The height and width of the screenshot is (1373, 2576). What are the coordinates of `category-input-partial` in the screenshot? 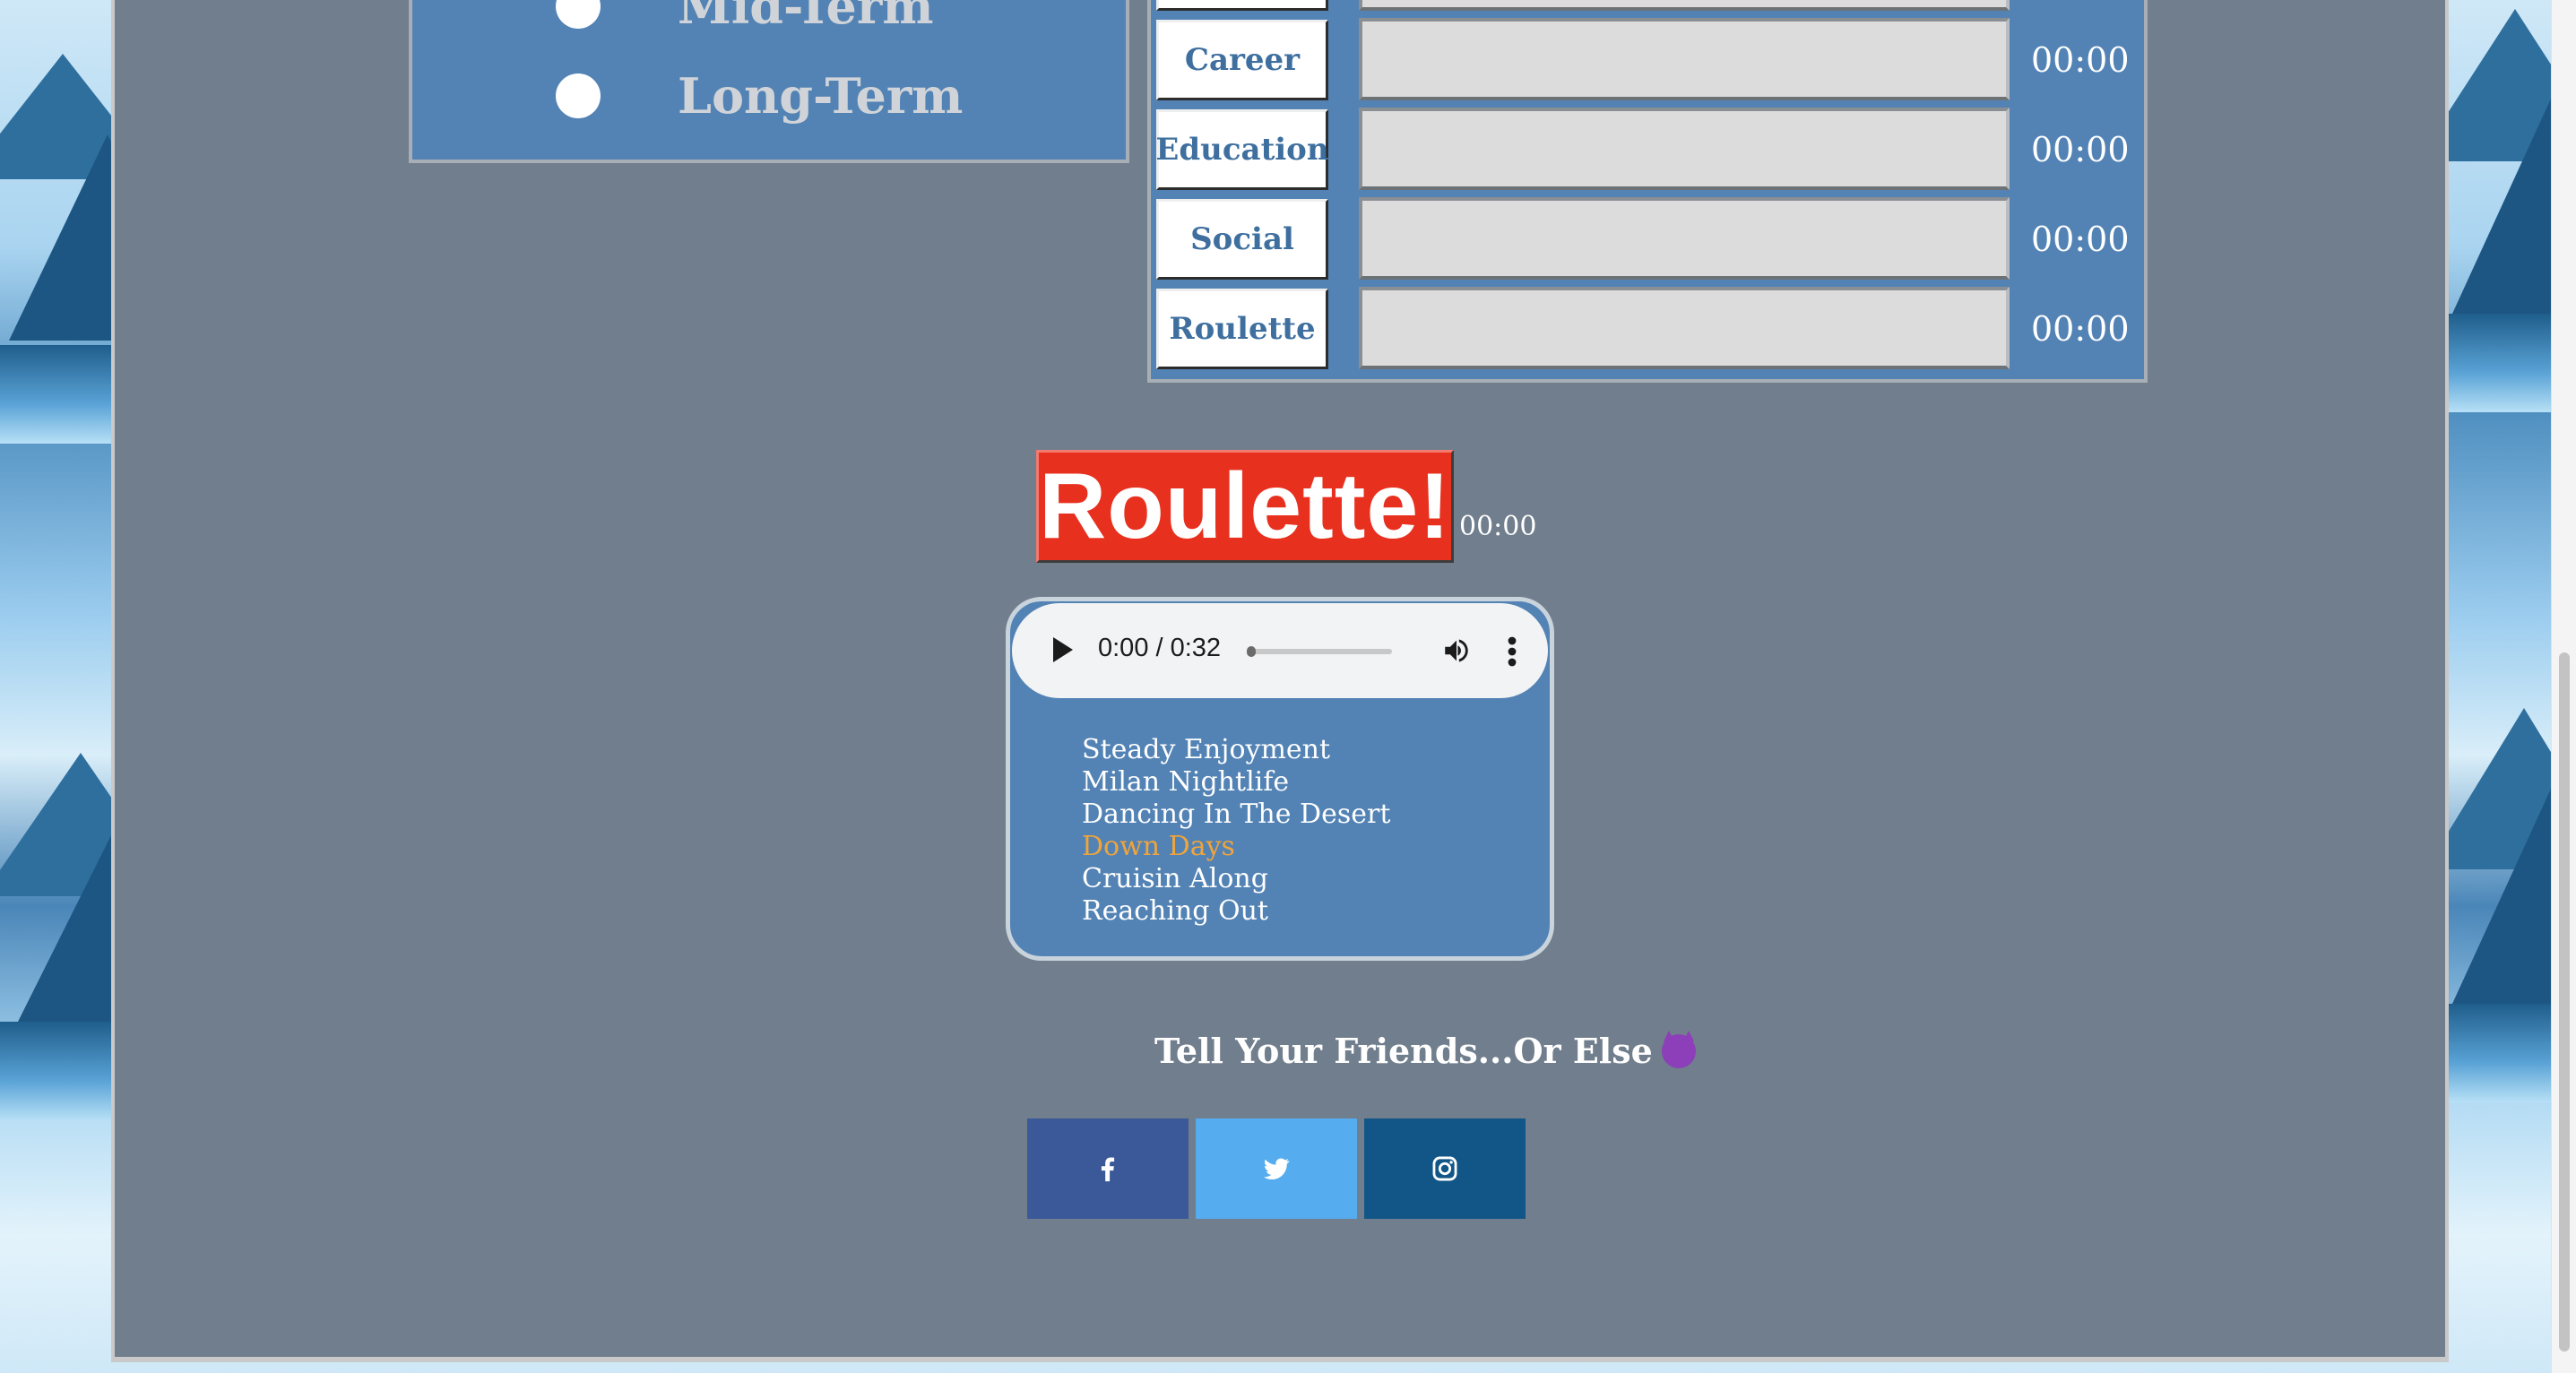 It's located at (1684, 5).